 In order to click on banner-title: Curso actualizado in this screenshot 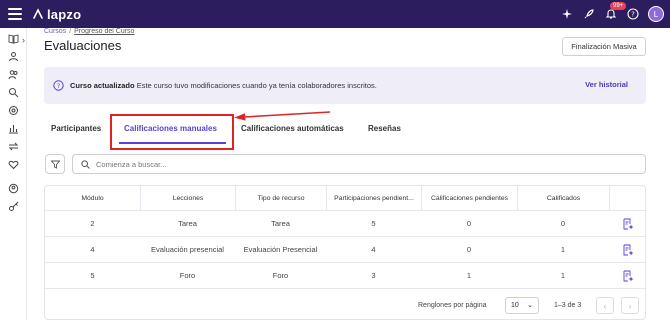, I will do `click(102, 85)`.